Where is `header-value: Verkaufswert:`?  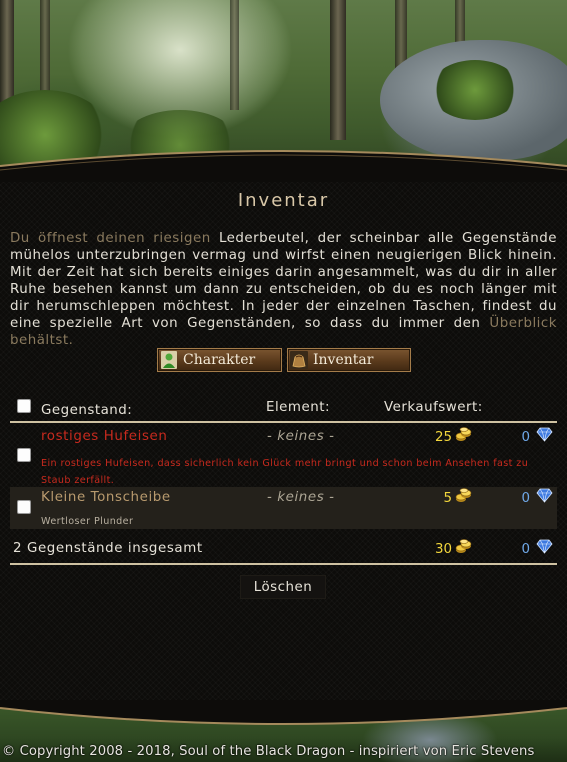
header-value: Verkaufswert: is located at coordinates (433, 407).